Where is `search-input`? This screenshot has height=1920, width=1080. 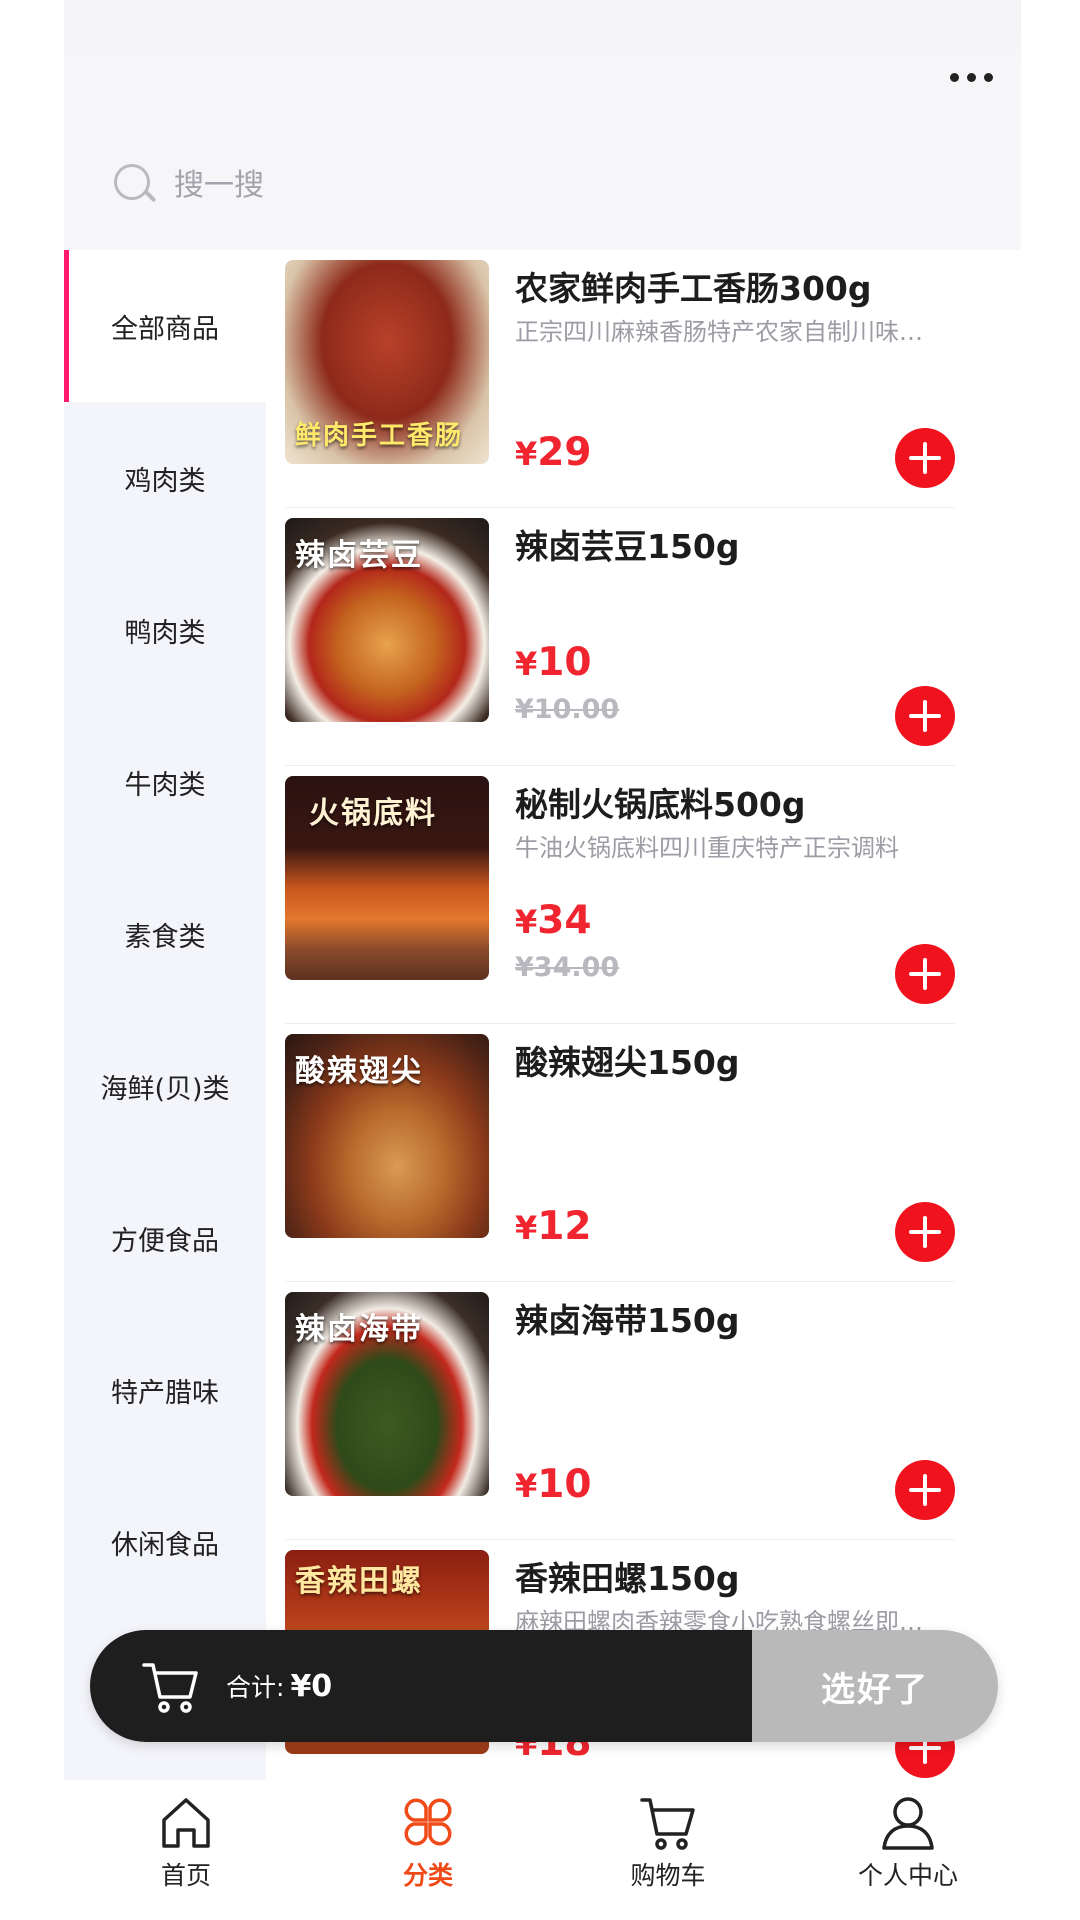 search-input is located at coordinates (324, 185).